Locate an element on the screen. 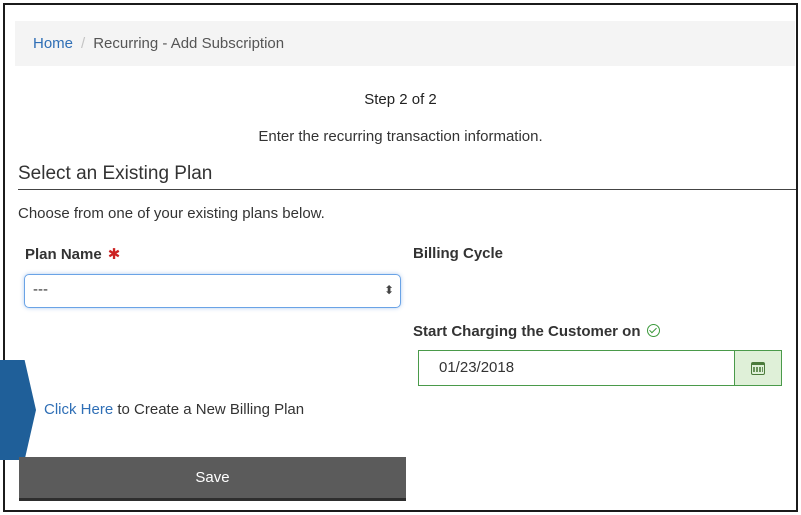 The height and width of the screenshot is (515, 801). breadcrumb-home-link: Home is located at coordinates (53, 43).